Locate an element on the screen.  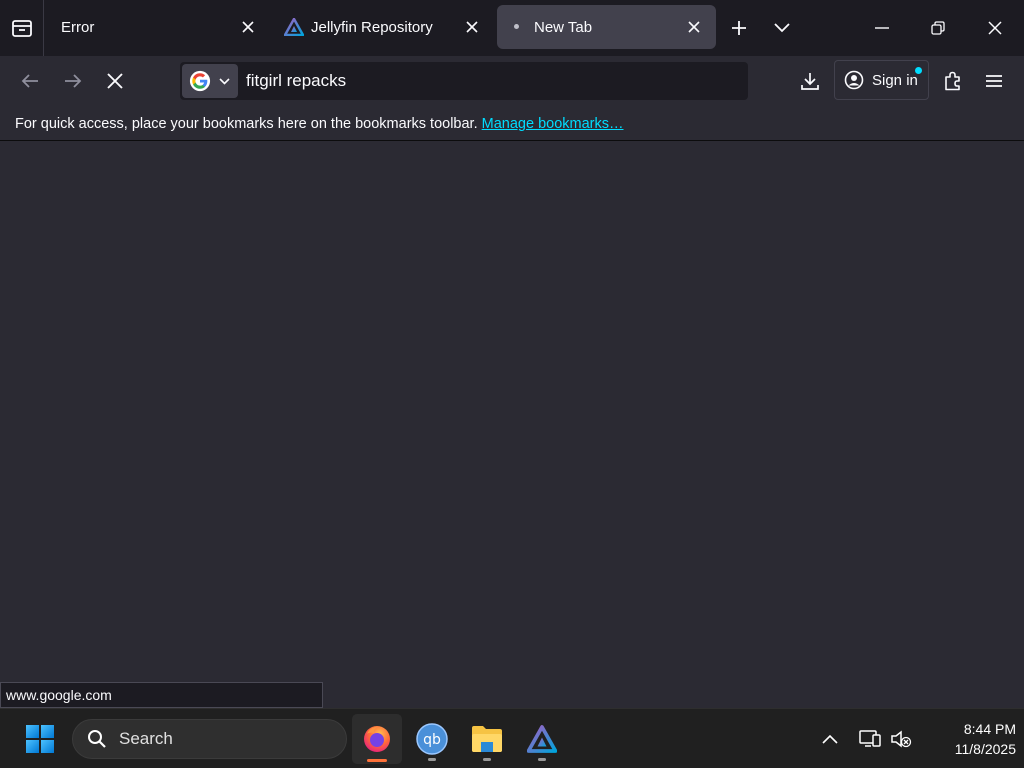
tab-list-icon is located at coordinates (21, 28).